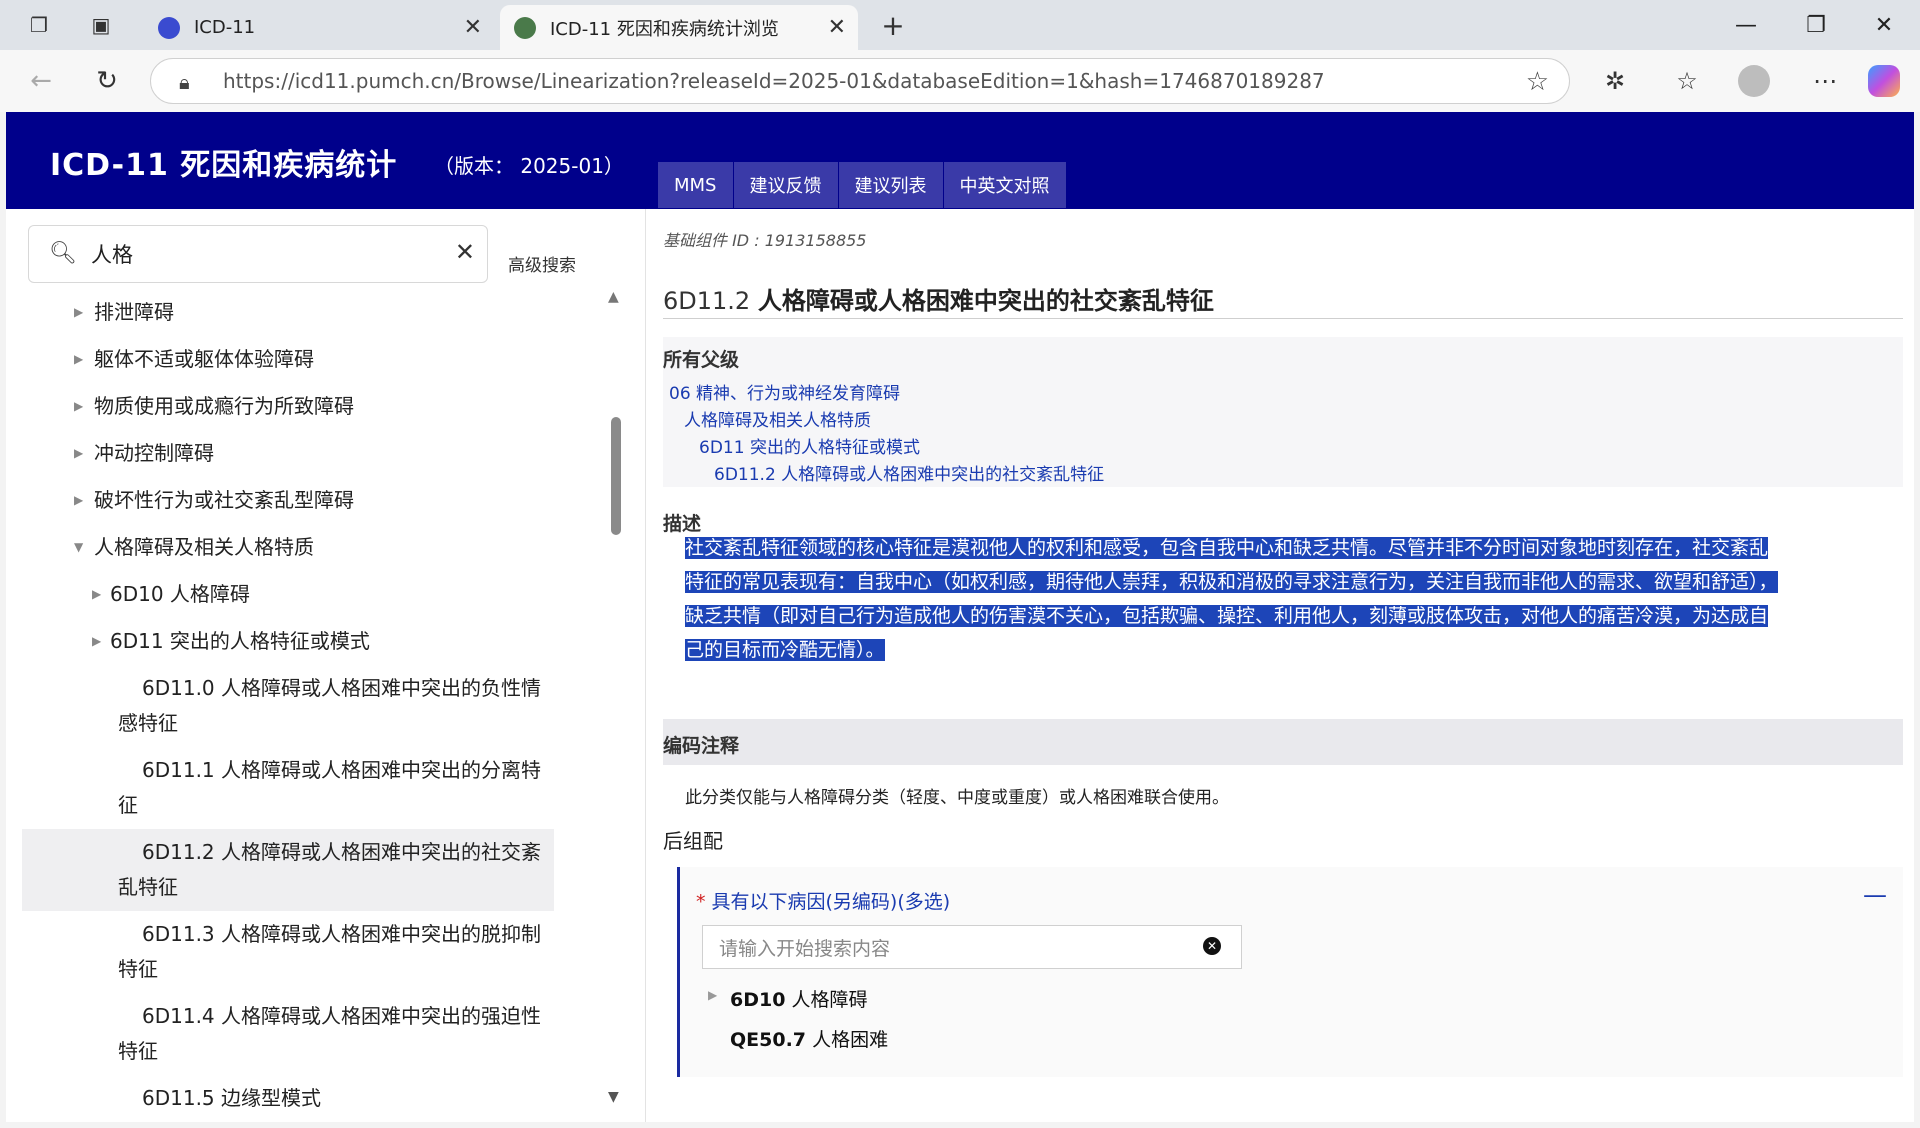 The width and height of the screenshot is (1920, 1128). I want to click on clear-input-icon: ✕, so click(1212, 946).